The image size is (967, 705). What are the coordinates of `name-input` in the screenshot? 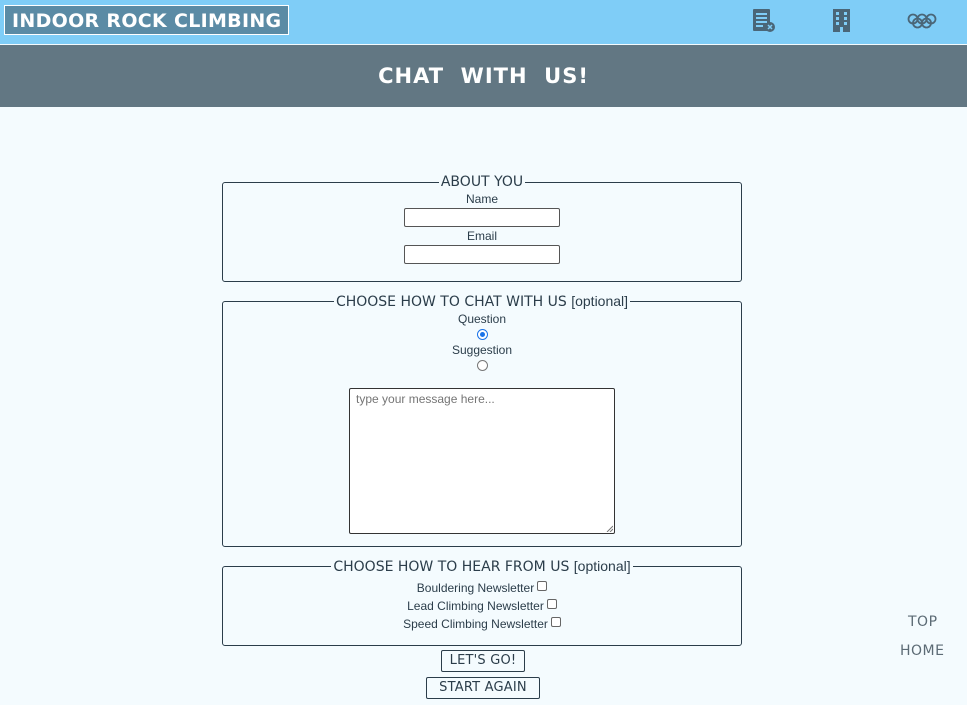 It's located at (482, 217).